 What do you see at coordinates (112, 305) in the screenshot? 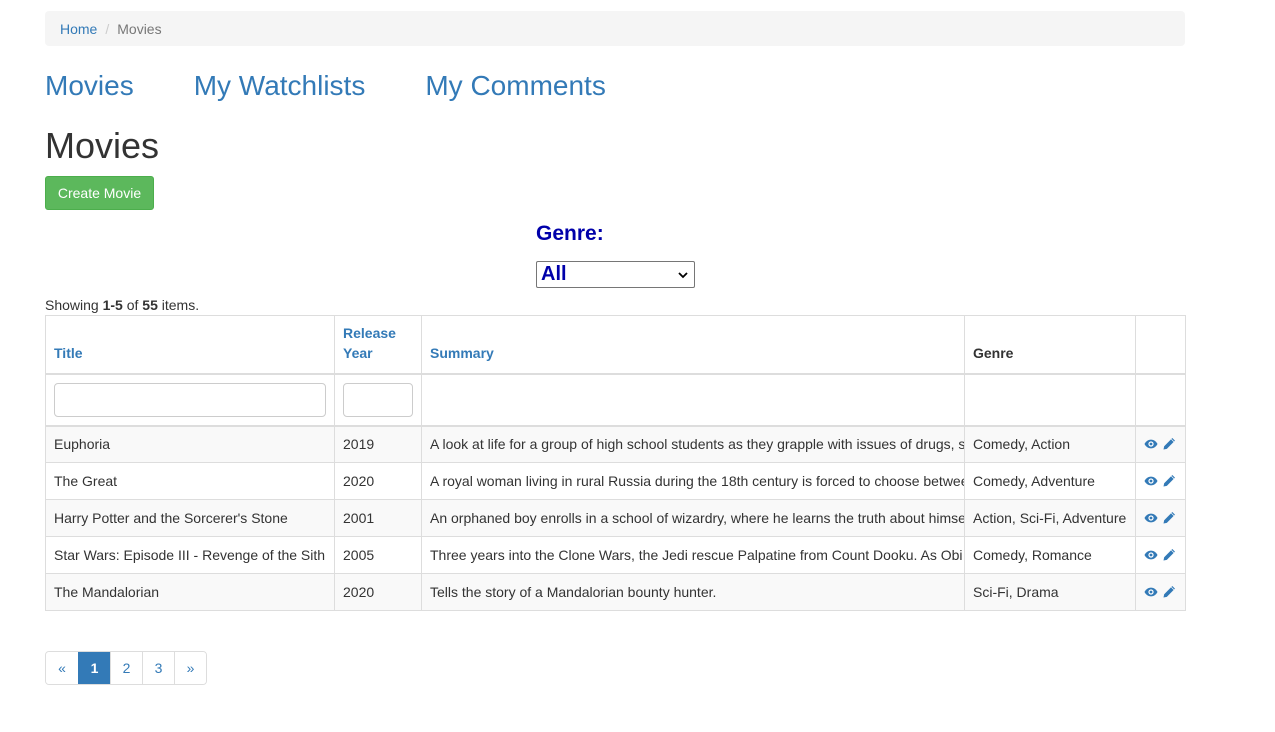
I see `summary-range: 1-5` at bounding box center [112, 305].